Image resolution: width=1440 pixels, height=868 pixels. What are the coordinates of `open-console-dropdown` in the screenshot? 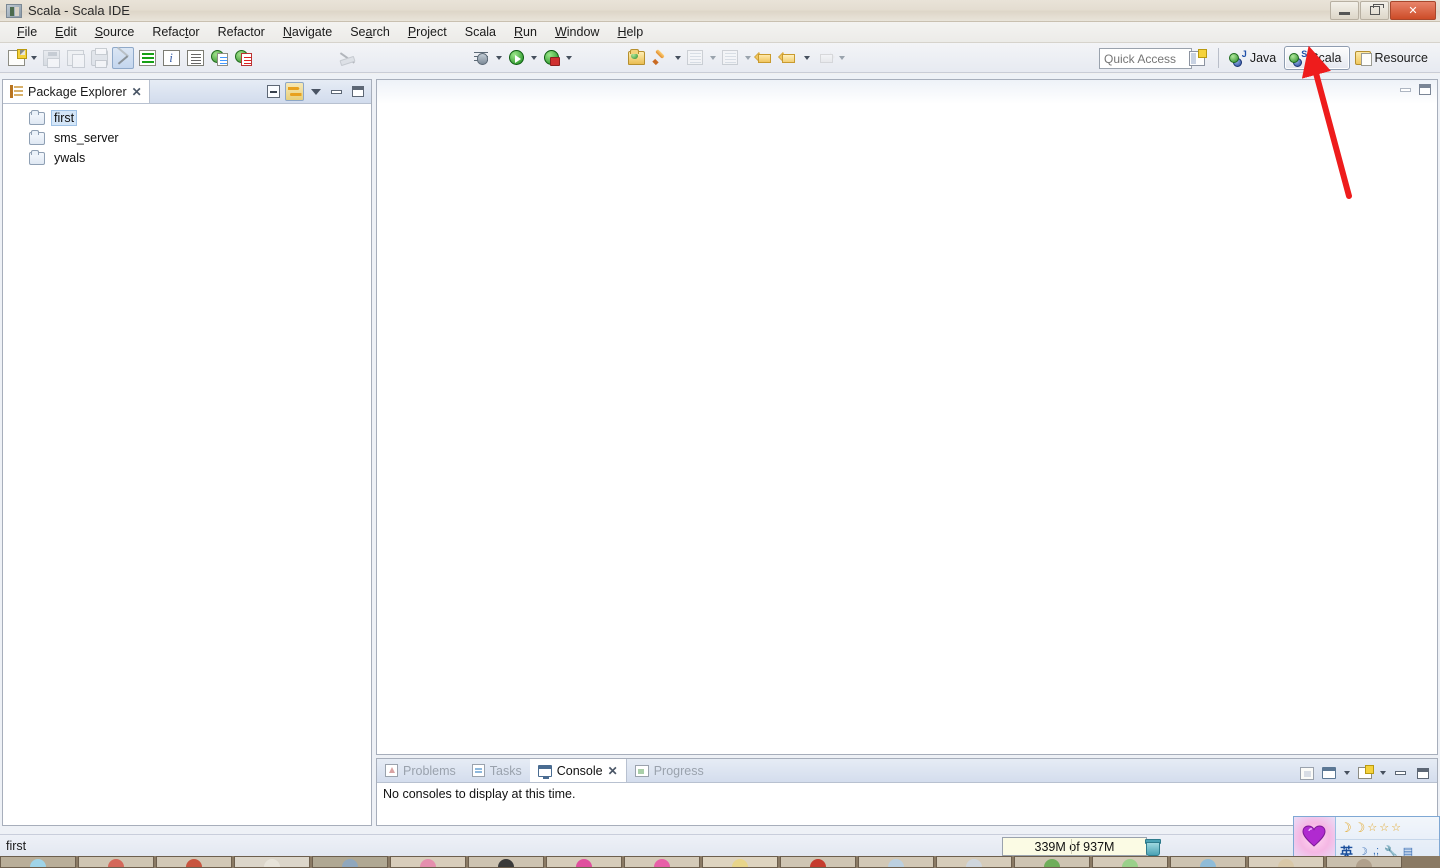 It's located at (1382, 773).